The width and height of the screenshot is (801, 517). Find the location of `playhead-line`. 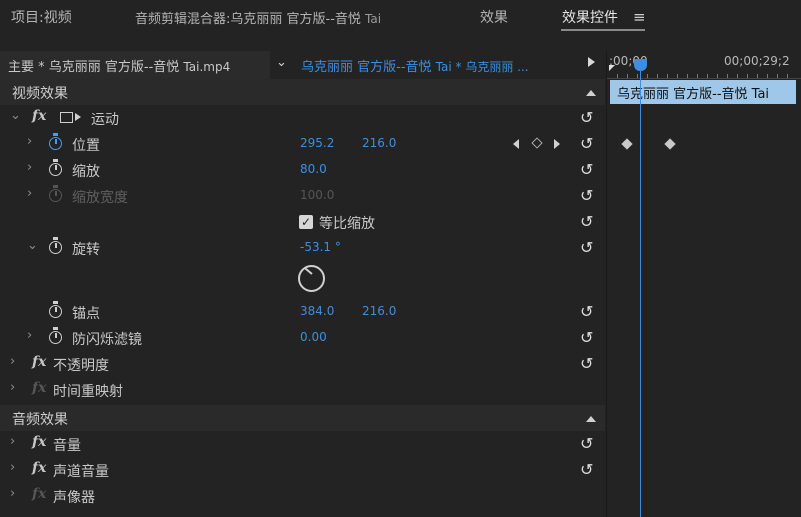

playhead-line is located at coordinates (640, 289).